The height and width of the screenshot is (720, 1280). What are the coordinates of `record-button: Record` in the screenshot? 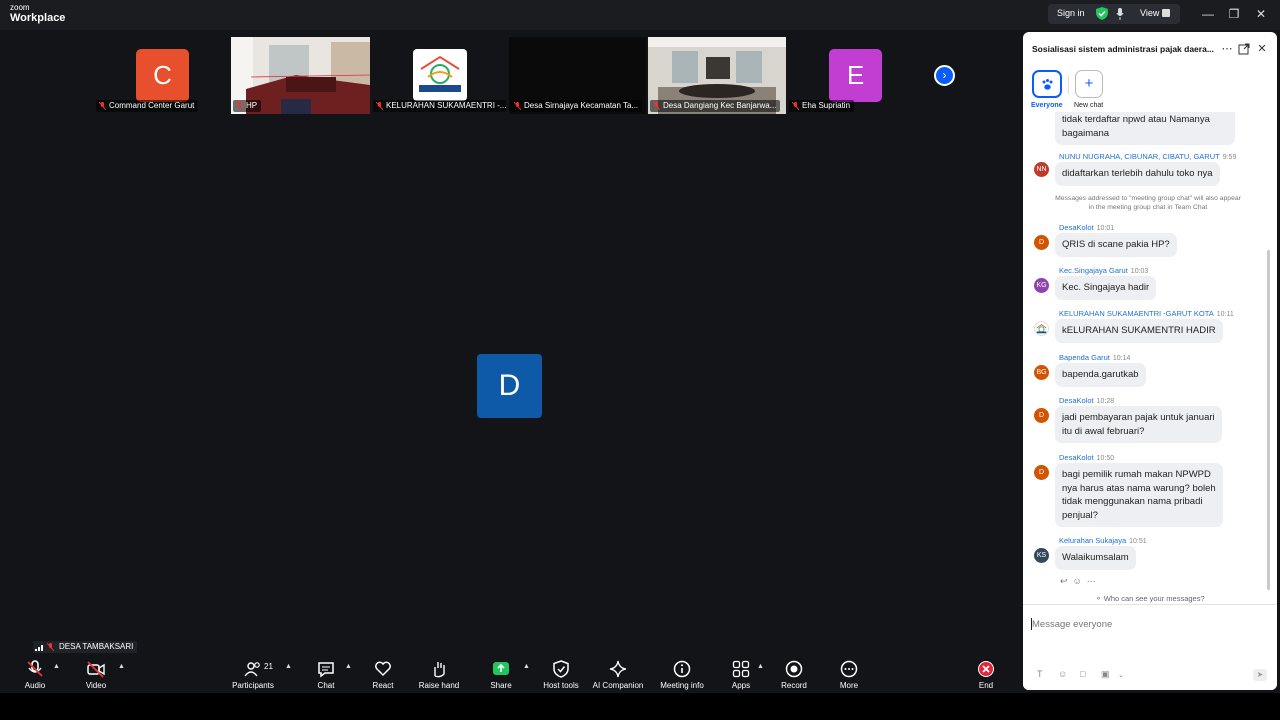 It's located at (794, 674).